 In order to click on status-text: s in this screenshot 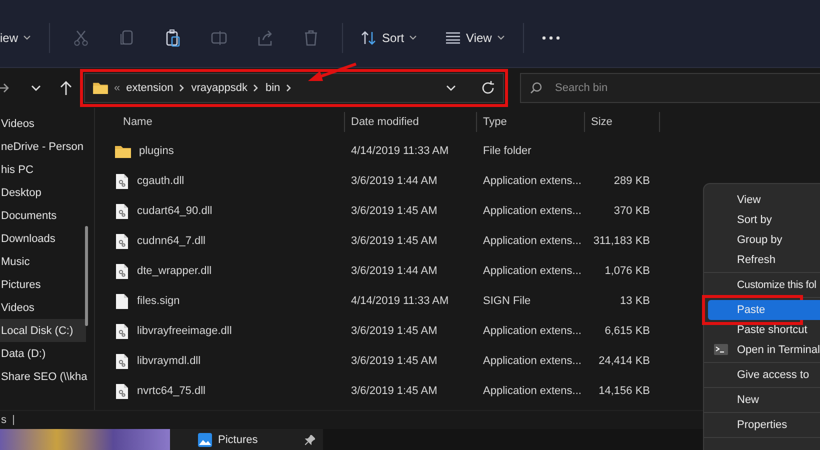, I will do `click(3, 420)`.